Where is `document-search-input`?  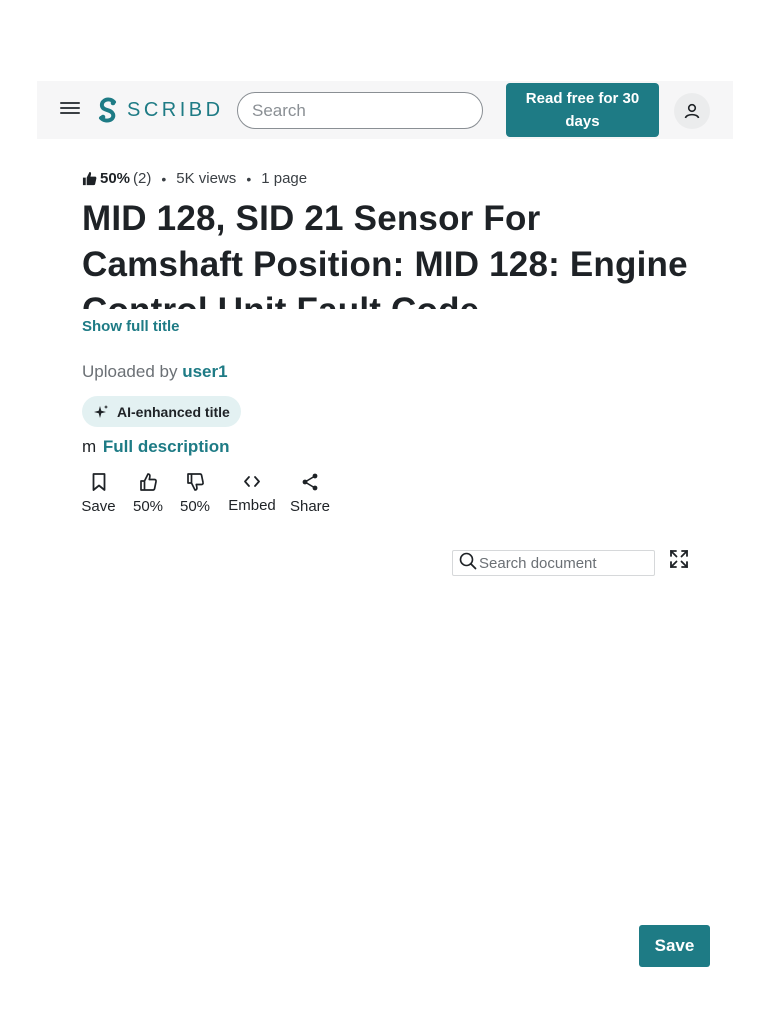
document-search-input is located at coordinates (564, 563).